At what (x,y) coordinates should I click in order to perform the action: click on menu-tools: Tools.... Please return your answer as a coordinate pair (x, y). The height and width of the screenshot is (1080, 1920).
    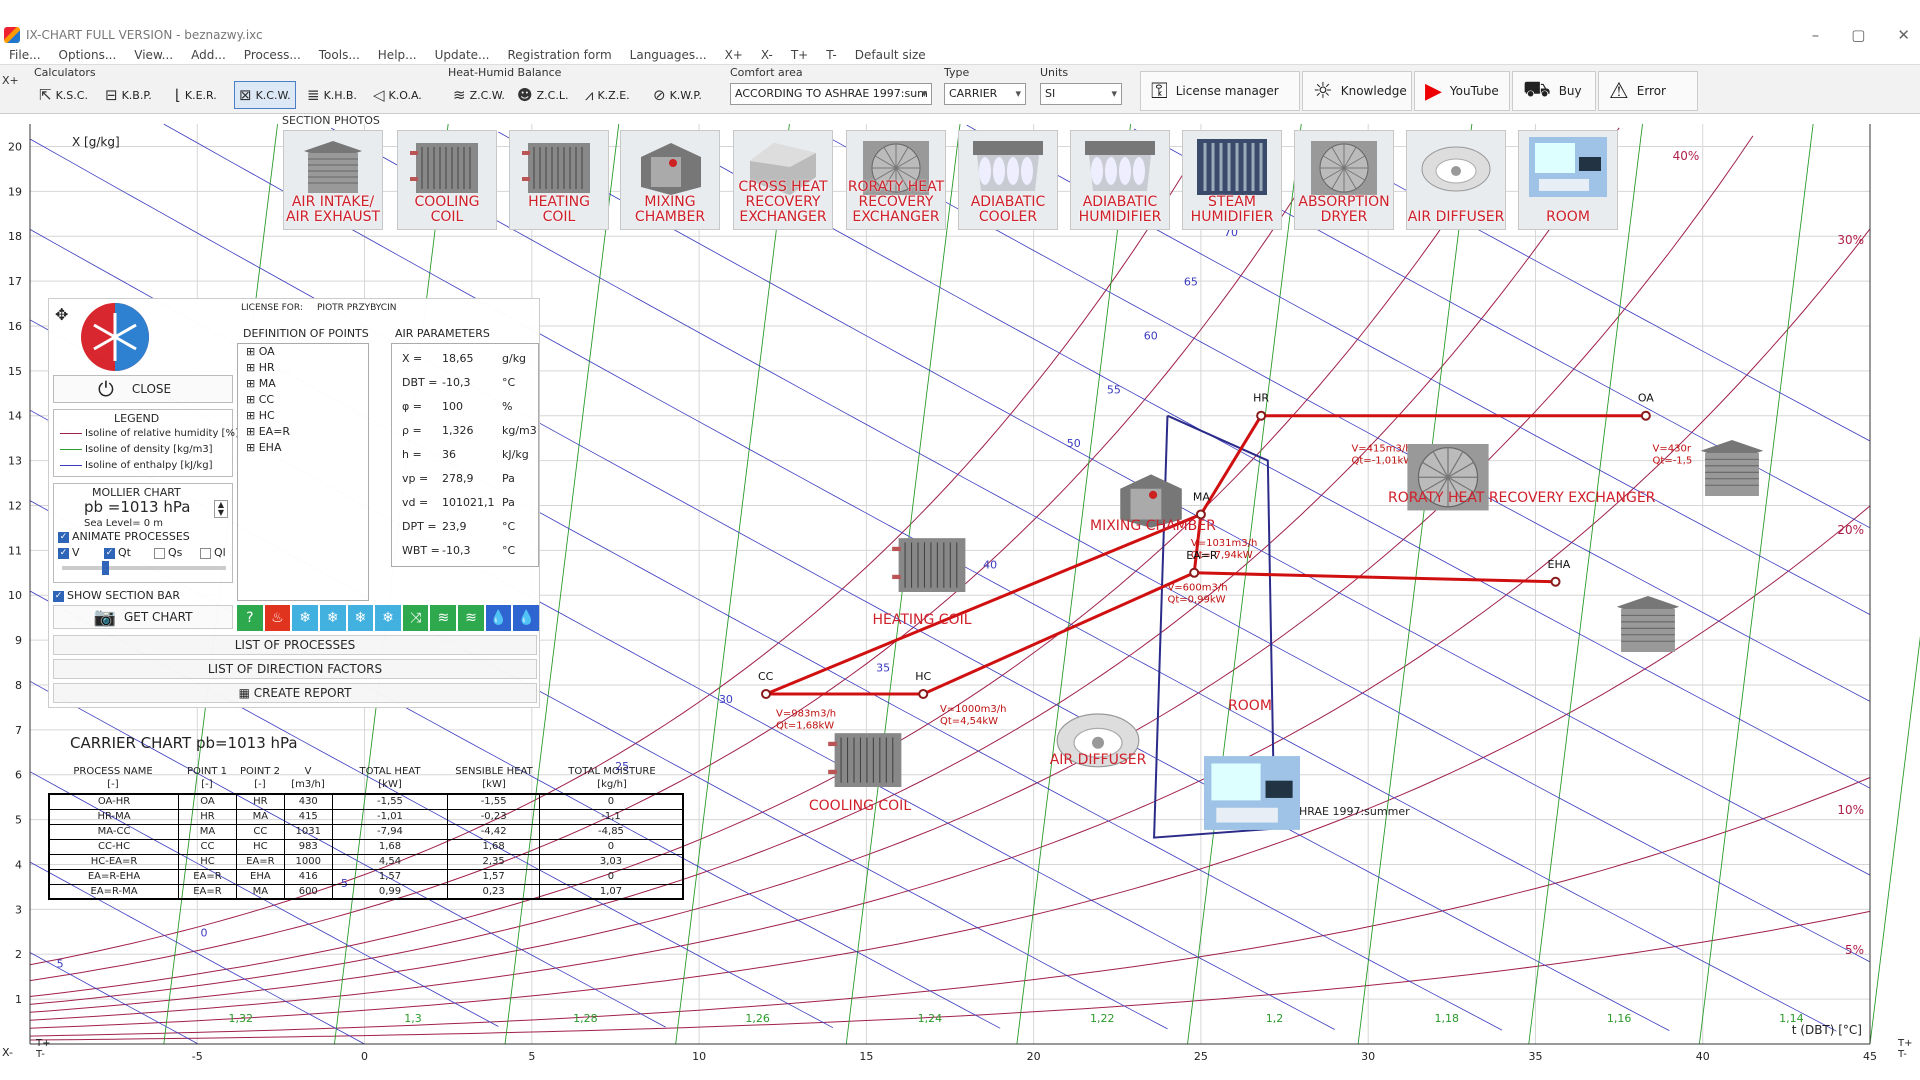
    Looking at the image, I should click on (339, 55).